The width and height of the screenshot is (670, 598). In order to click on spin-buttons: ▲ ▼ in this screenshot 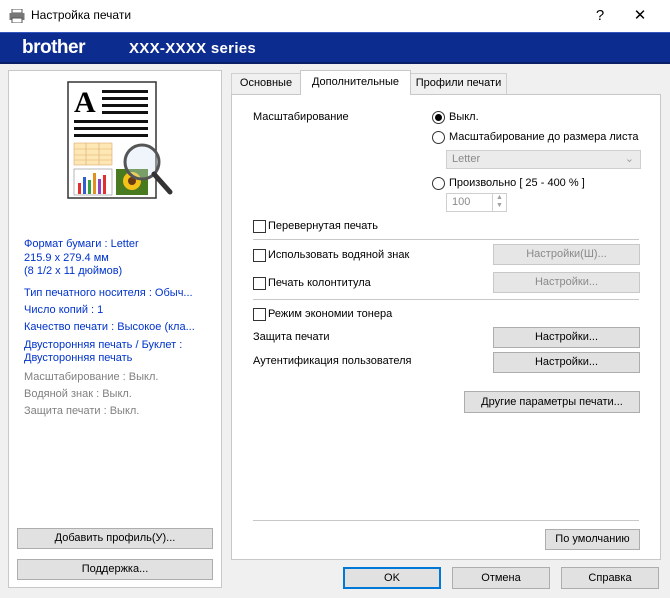, I will do `click(499, 202)`.